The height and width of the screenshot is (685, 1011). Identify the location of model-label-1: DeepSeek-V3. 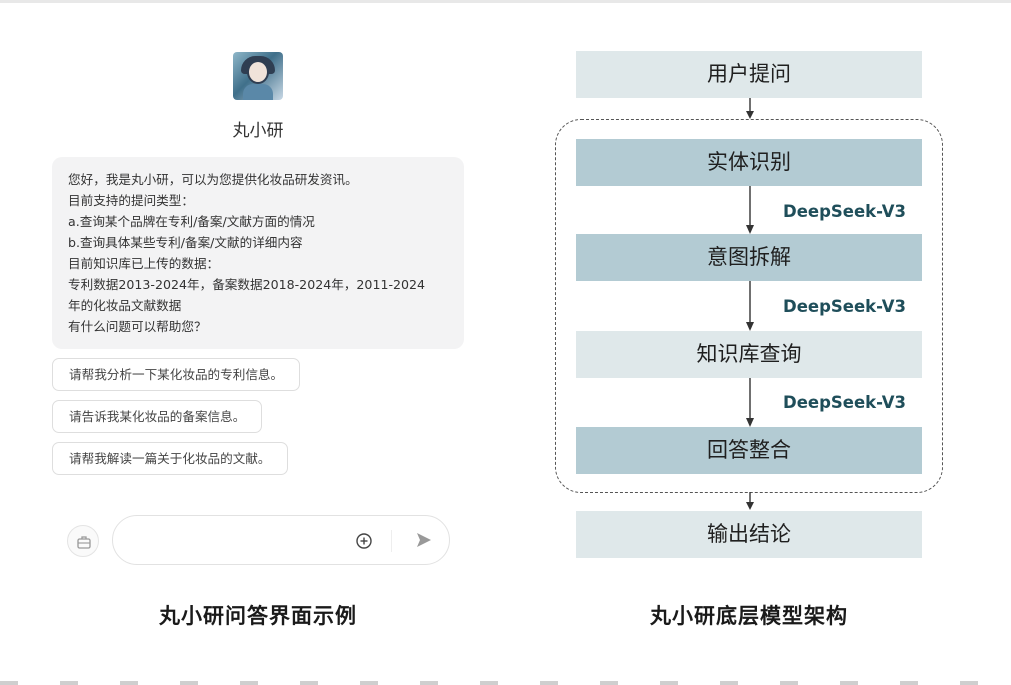
(845, 211).